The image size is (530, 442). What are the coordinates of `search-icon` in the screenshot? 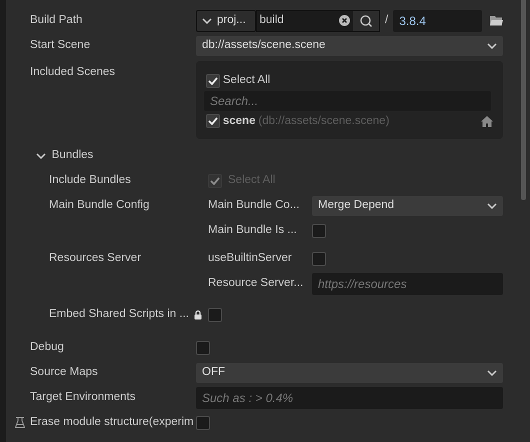 It's located at (366, 20).